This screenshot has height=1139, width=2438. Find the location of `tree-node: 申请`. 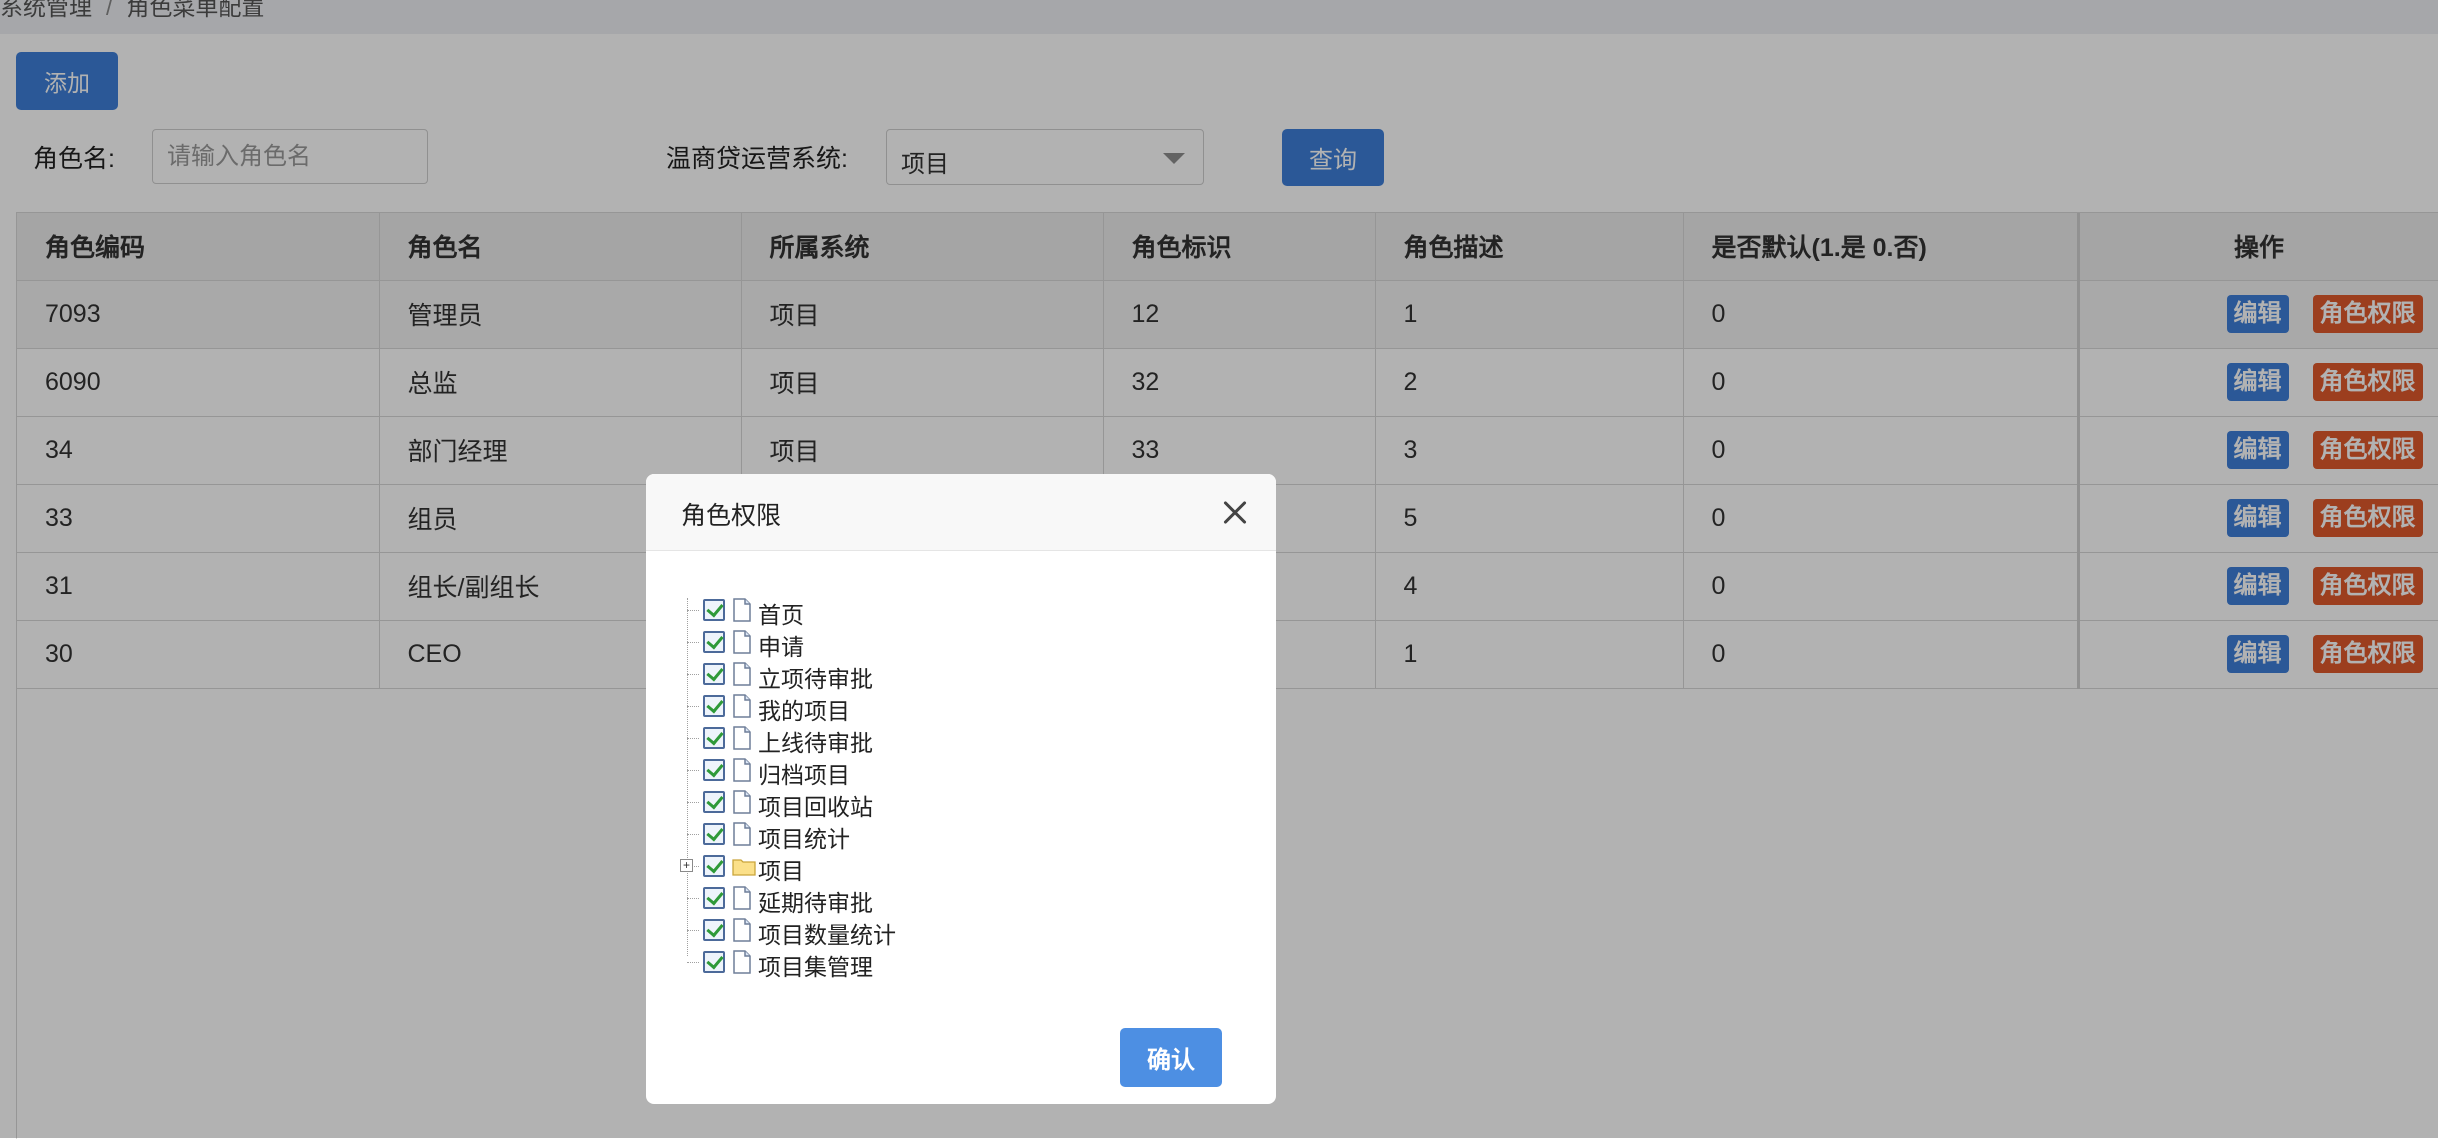

tree-node: 申请 is located at coordinates (876, 643).